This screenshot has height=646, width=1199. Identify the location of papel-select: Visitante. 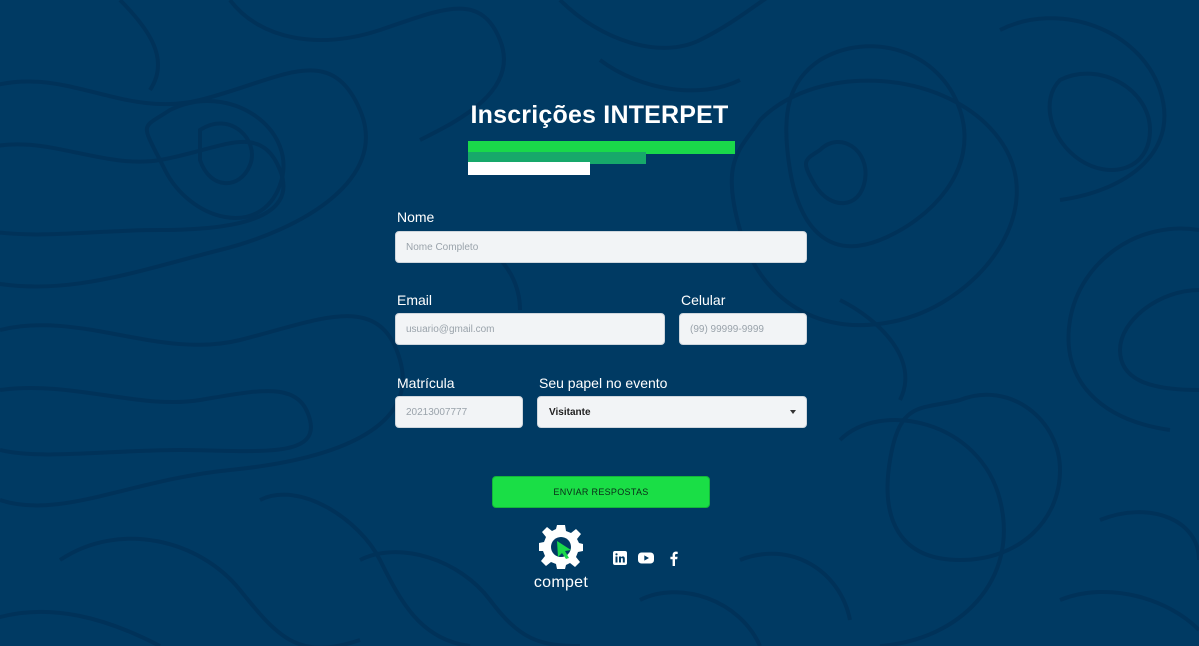
(672, 412).